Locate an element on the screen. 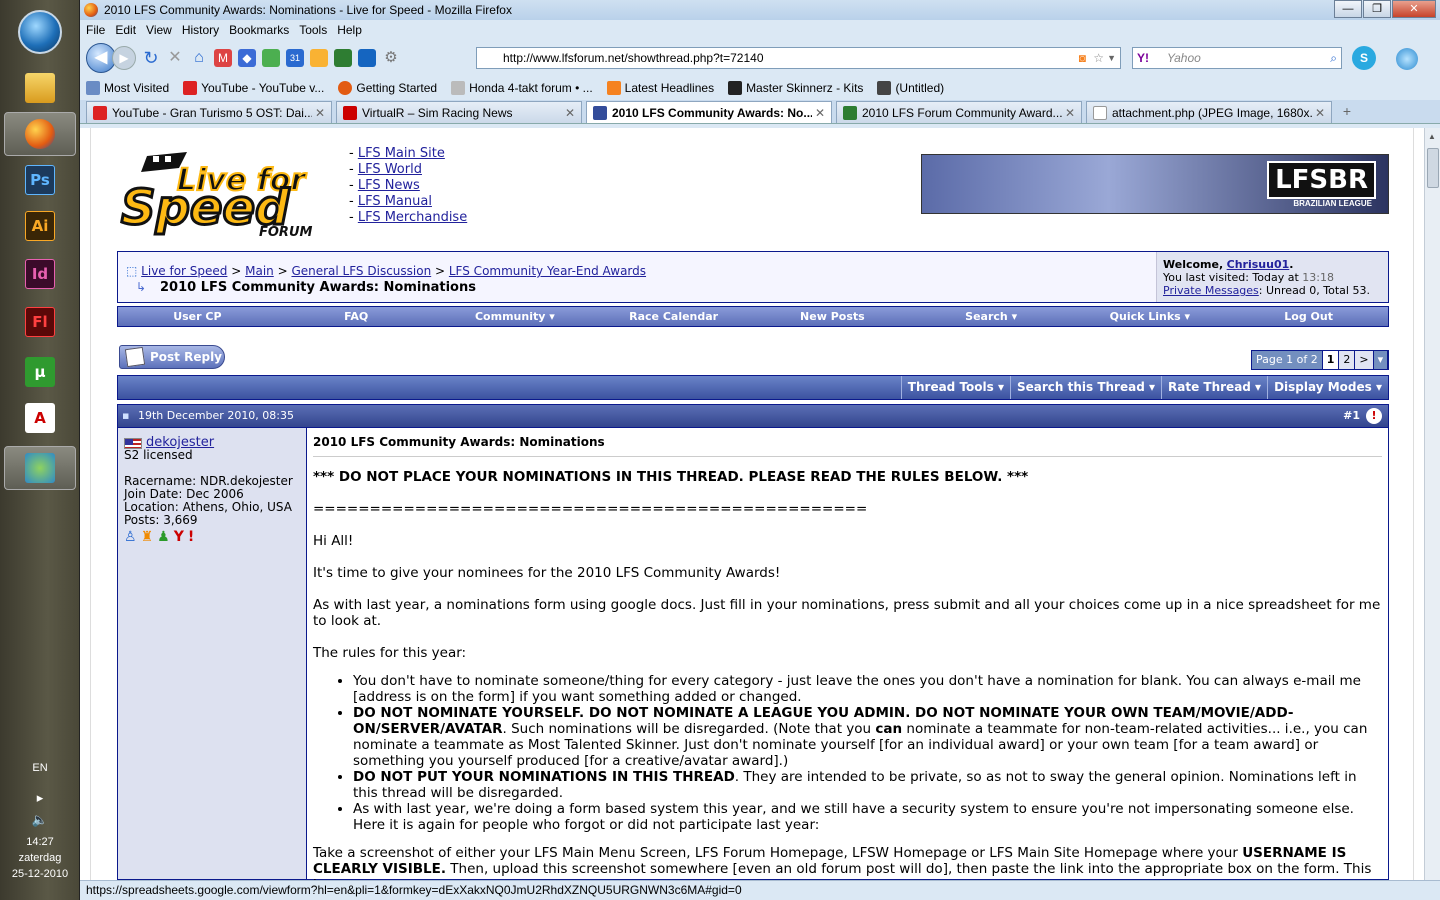 The image size is (1440, 900). tab-lfs-forum-awards: 2010 LFS Forum Community Award... ✕ is located at coordinates (959, 112).